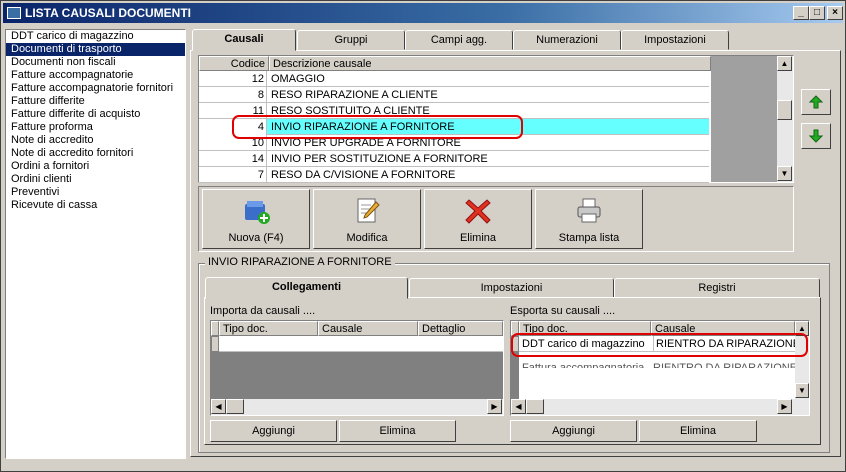 This screenshot has height=472, width=846. I want to click on list-item: Ricevute di cassa, so click(95, 205).